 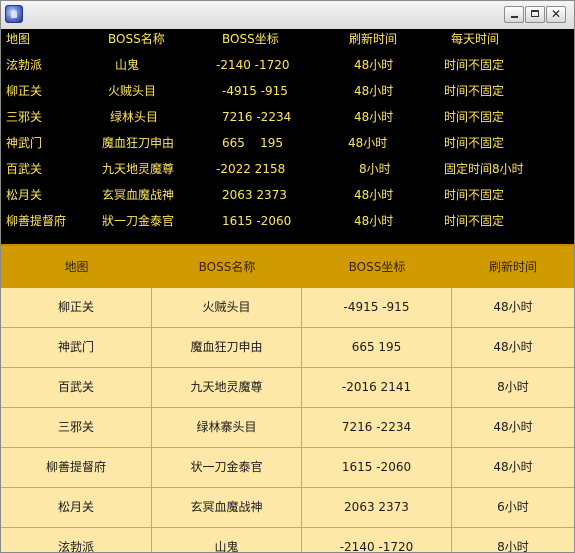 I want to click on table-row: 三邪关 绿林寨头目 7216 -2234 48小时, so click(x=287, y=428).